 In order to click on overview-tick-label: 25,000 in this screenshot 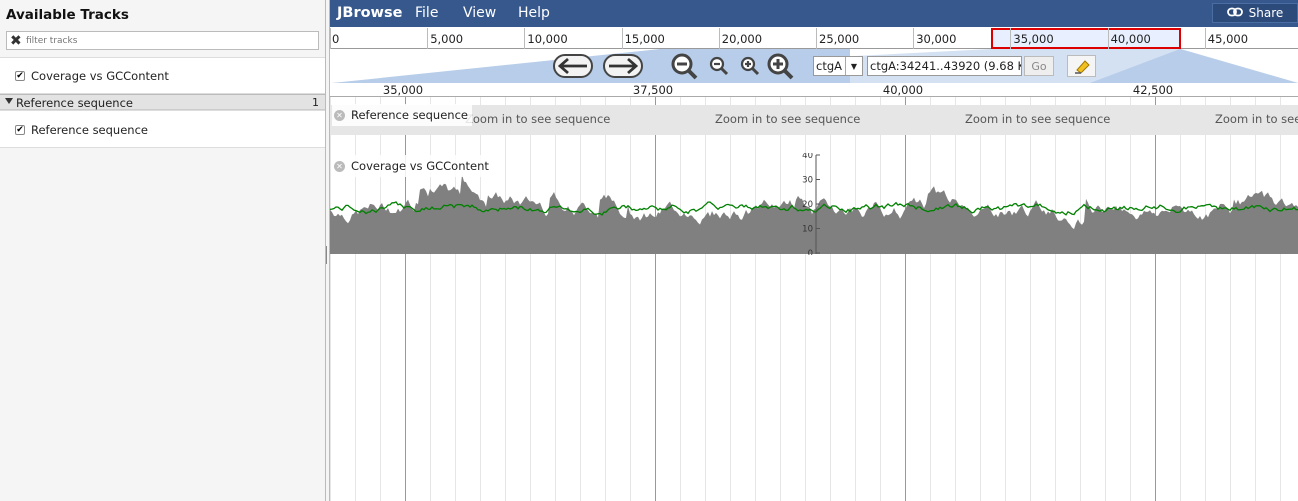, I will do `click(839, 39)`.